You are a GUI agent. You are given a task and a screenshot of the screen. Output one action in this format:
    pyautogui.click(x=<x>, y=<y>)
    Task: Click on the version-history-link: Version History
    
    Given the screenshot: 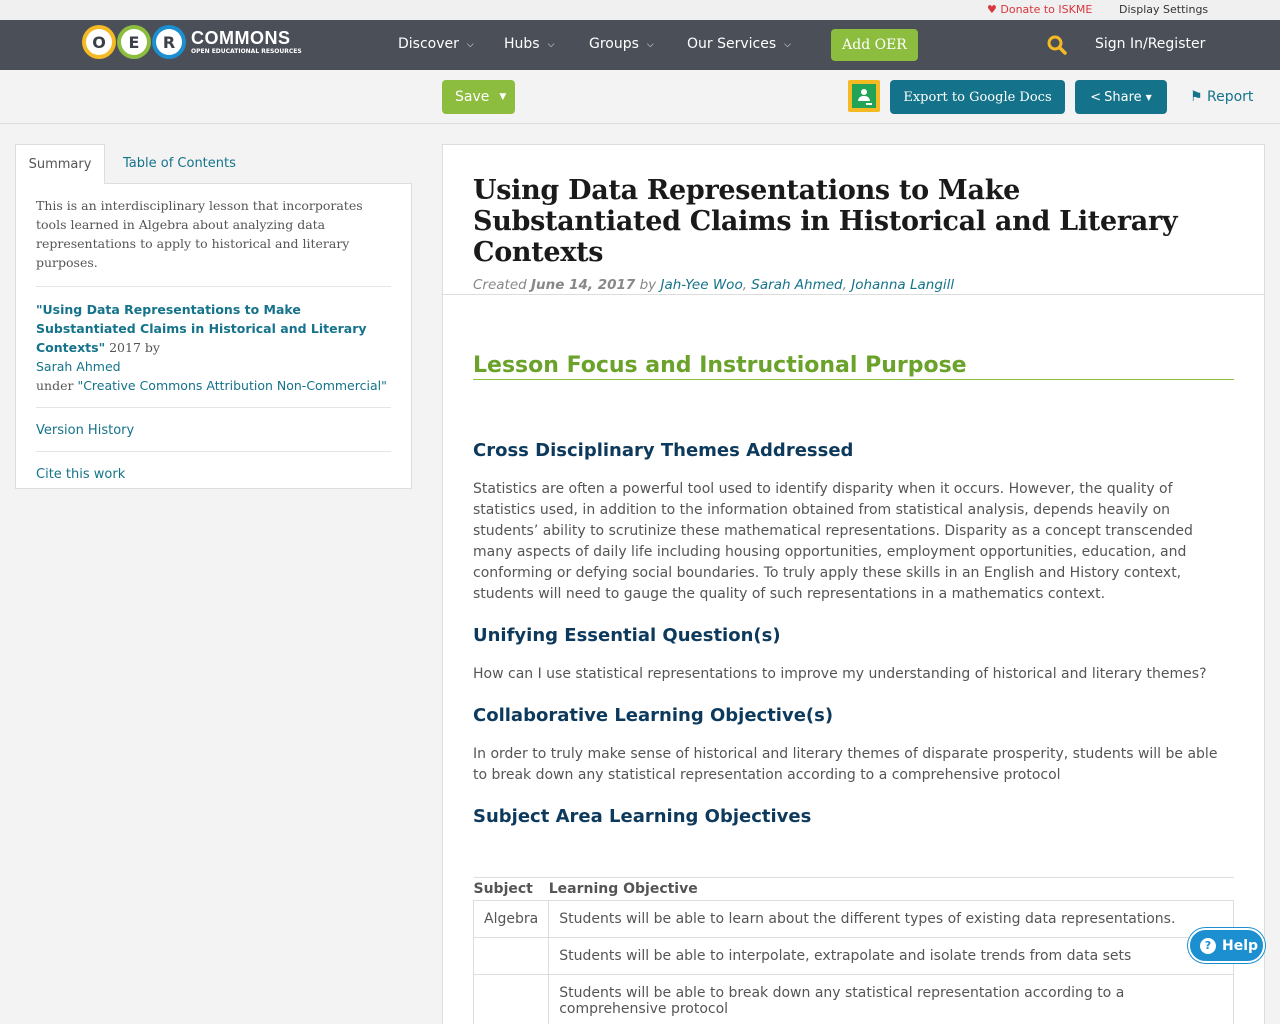 What is the action you would take?
    pyautogui.click(x=213, y=430)
    